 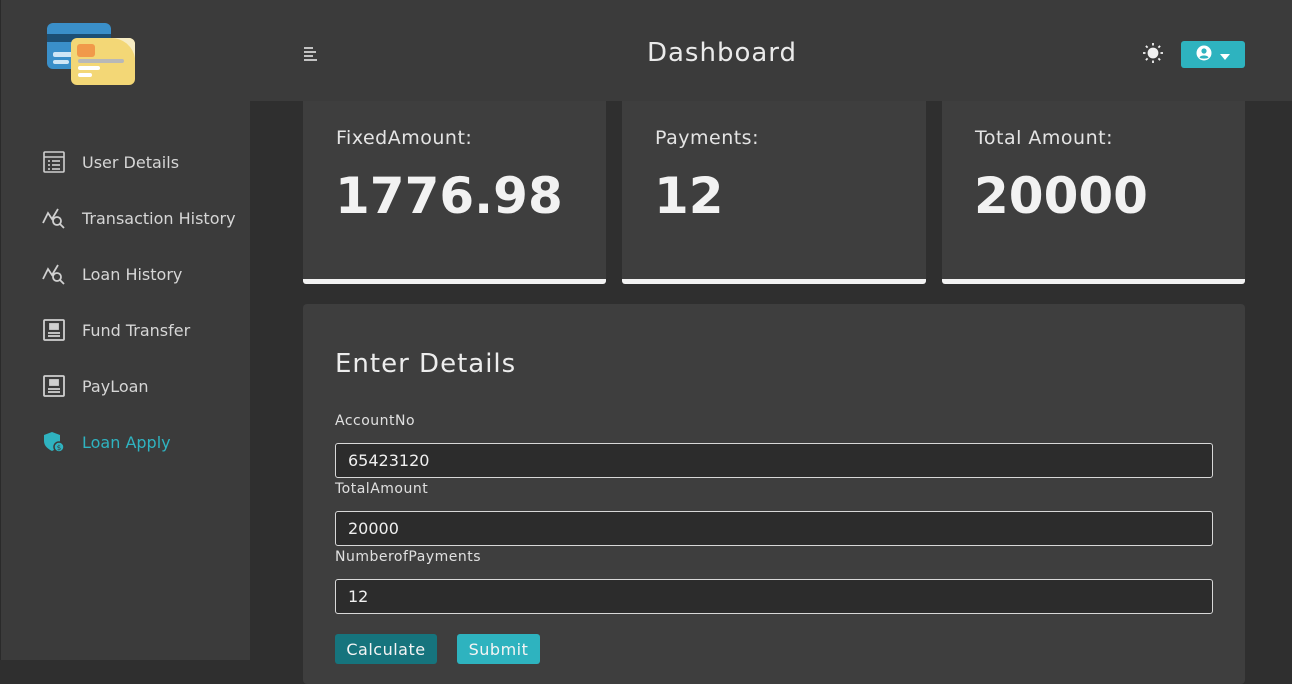 I want to click on number-of-payments-input, so click(x=774, y=596).